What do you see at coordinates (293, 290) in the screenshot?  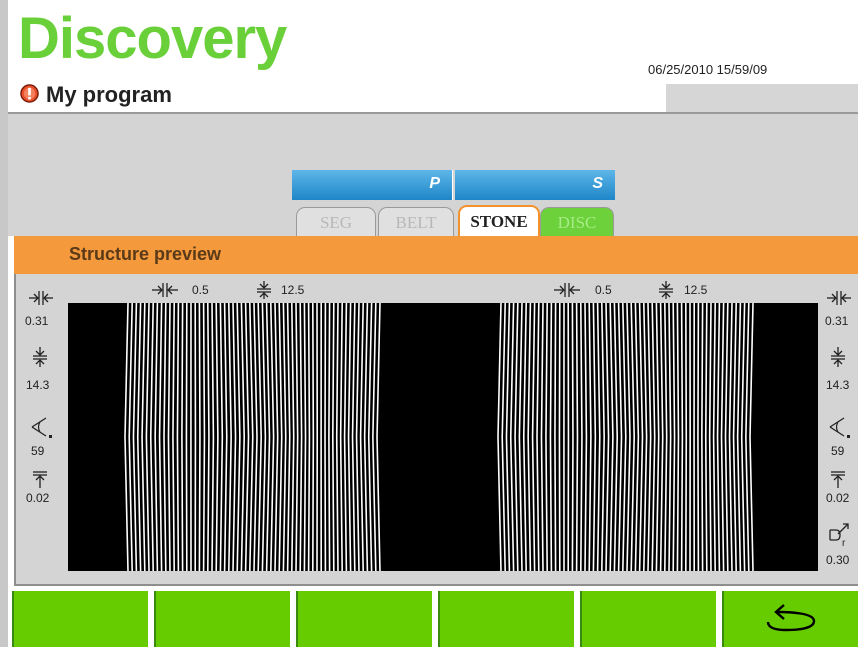 I see `top-left-height-value: 12.5` at bounding box center [293, 290].